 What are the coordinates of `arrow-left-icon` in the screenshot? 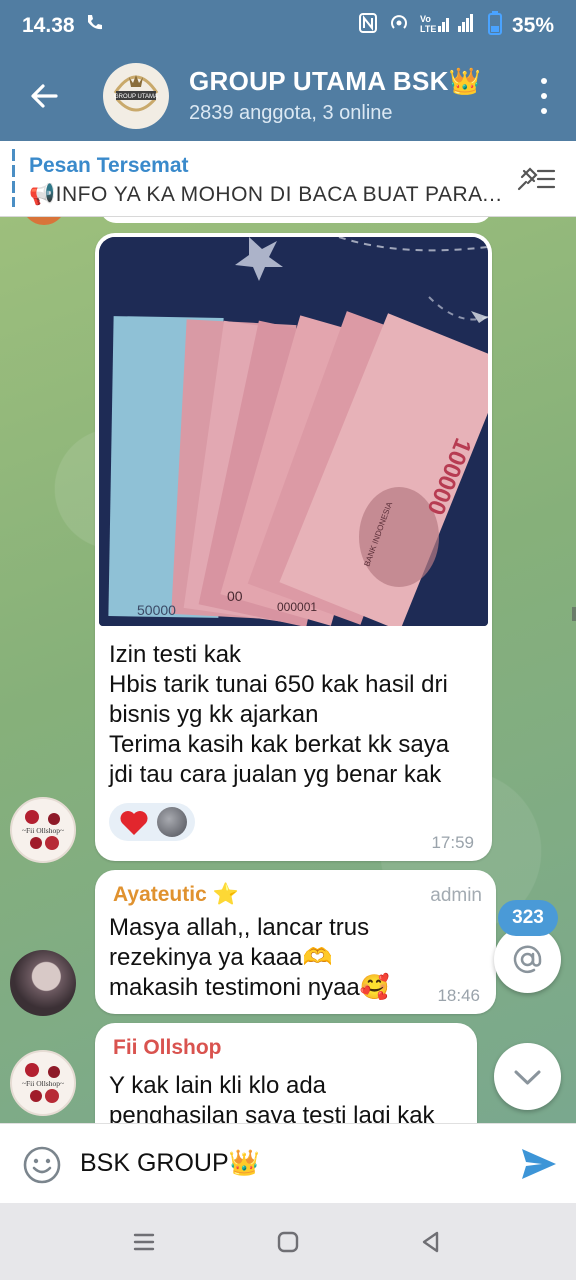 It's located at (44, 96).